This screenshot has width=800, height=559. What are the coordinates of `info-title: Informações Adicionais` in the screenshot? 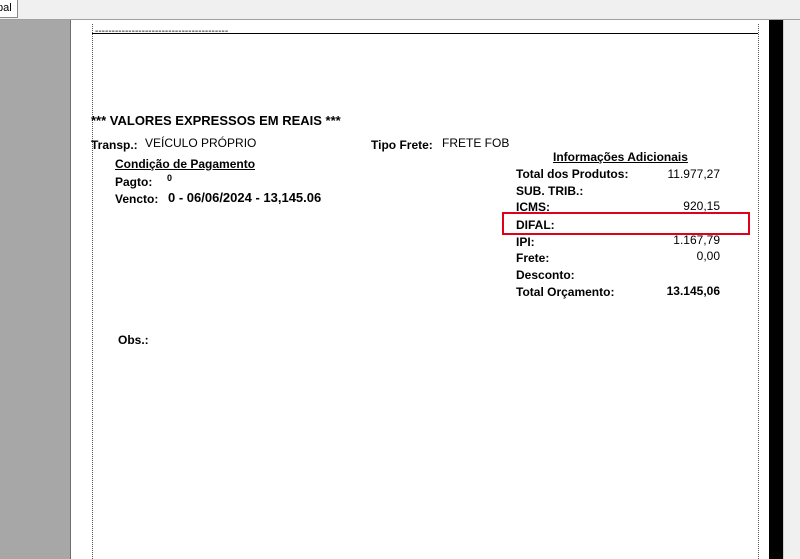 It's located at (620, 157).